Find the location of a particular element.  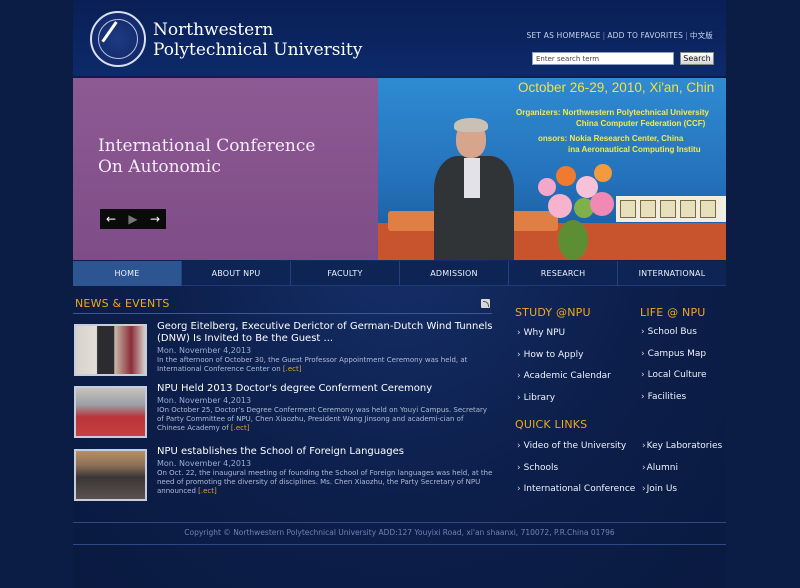

footer-divider-top is located at coordinates (399, 522).